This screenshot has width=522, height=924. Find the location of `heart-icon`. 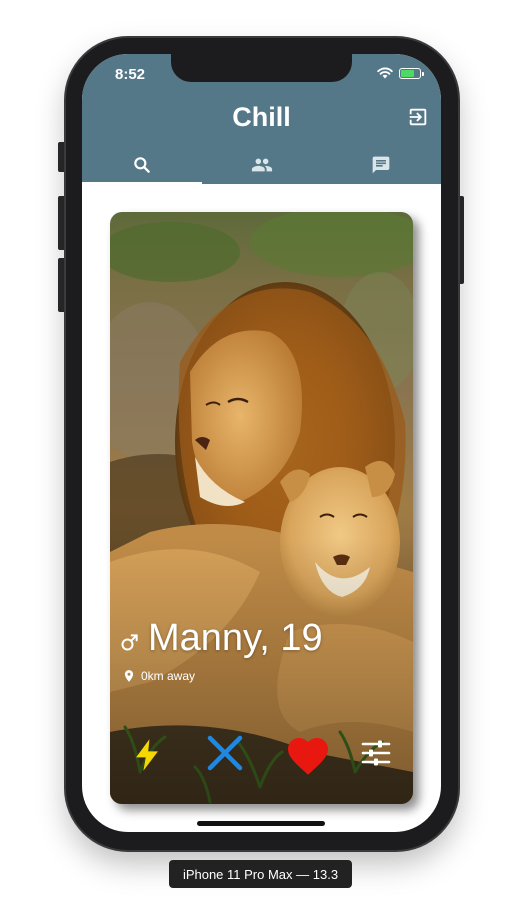

heart-icon is located at coordinates (308, 756).